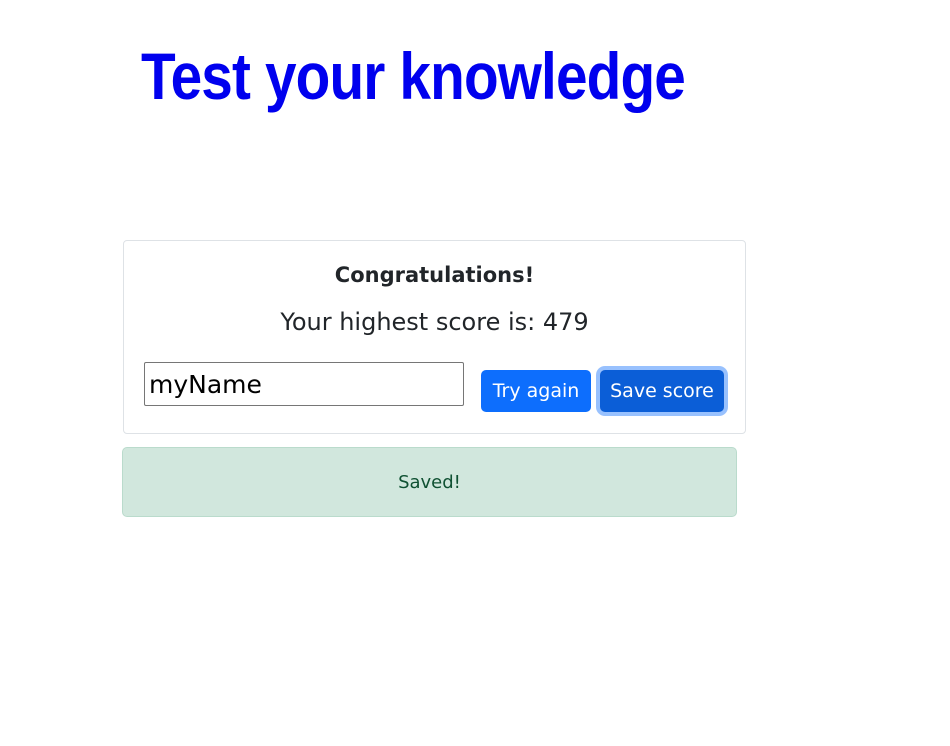 This screenshot has width=950, height=746. What do you see at coordinates (304, 384) in the screenshot?
I see `name-input` at bounding box center [304, 384].